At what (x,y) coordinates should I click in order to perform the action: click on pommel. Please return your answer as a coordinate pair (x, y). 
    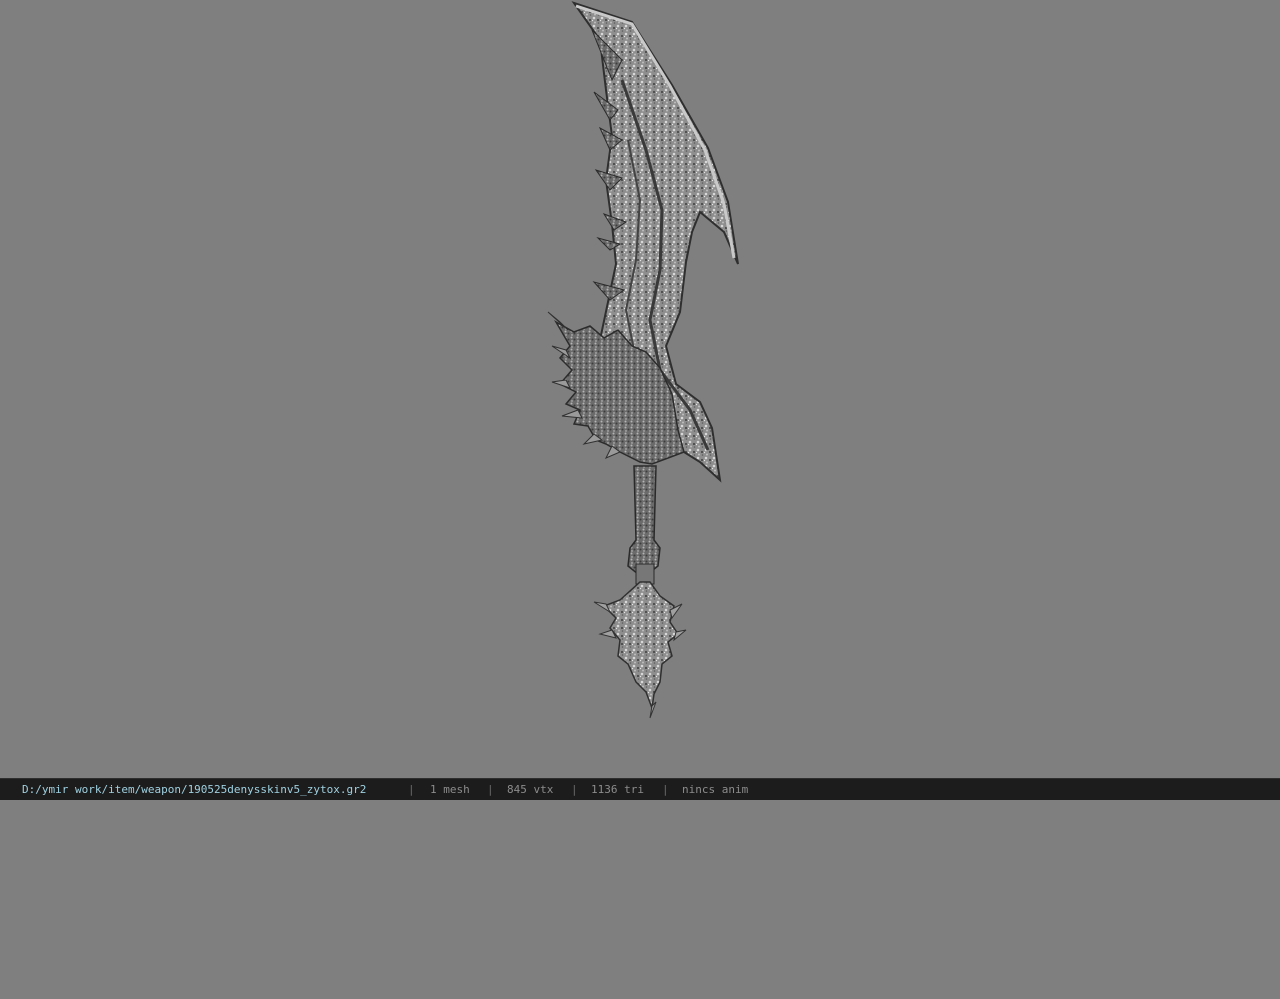
    Looking at the image, I should click on (641, 645).